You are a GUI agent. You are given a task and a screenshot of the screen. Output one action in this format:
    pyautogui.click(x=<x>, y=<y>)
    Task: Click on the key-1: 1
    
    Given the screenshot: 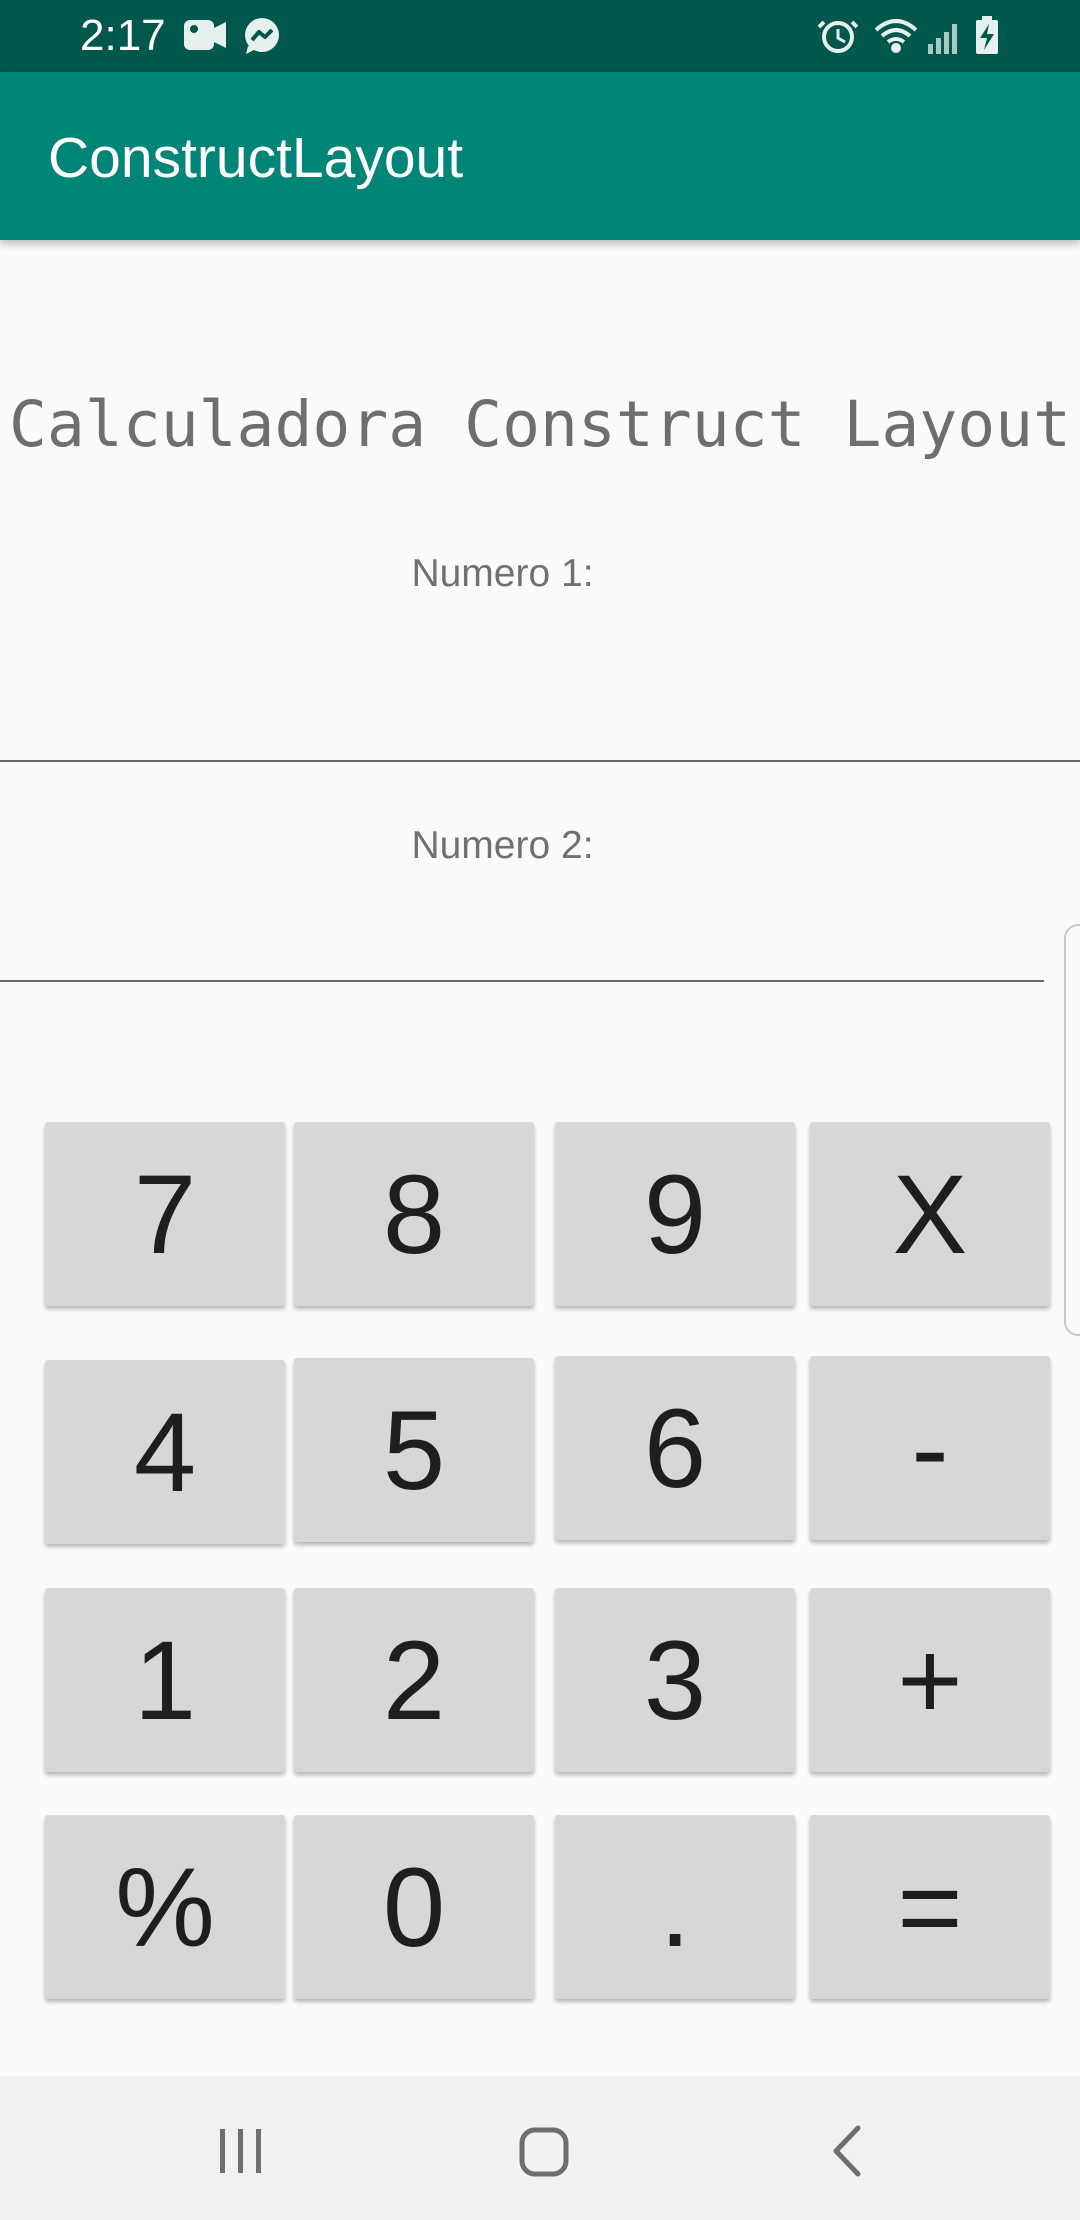 What is the action you would take?
    pyautogui.click(x=165, y=1680)
    